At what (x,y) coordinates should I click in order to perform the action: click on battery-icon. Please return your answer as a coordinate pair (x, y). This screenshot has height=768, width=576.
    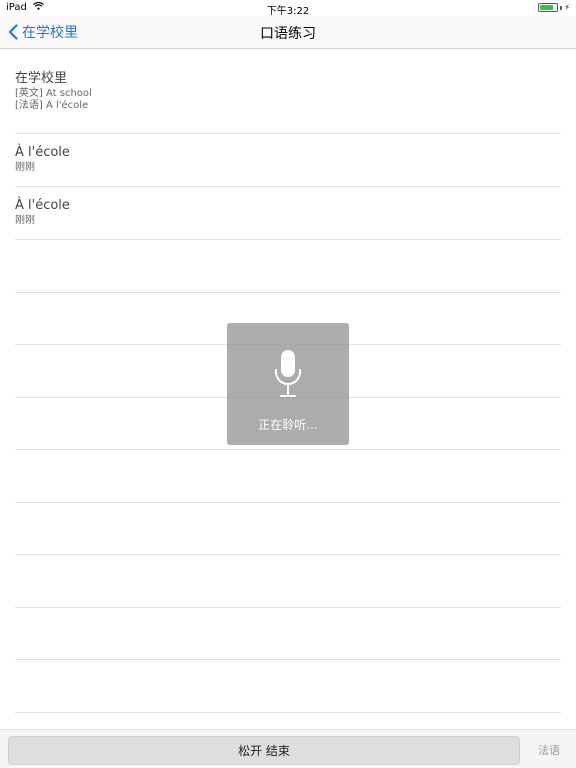
    Looking at the image, I should click on (548, 7).